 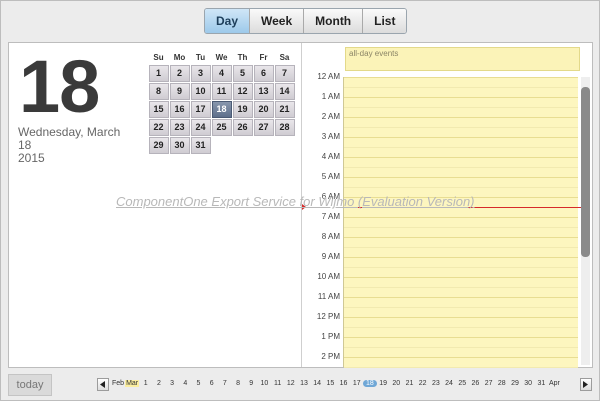 What do you see at coordinates (221, 73) in the screenshot?
I see `mini-calendar-day: 4` at bounding box center [221, 73].